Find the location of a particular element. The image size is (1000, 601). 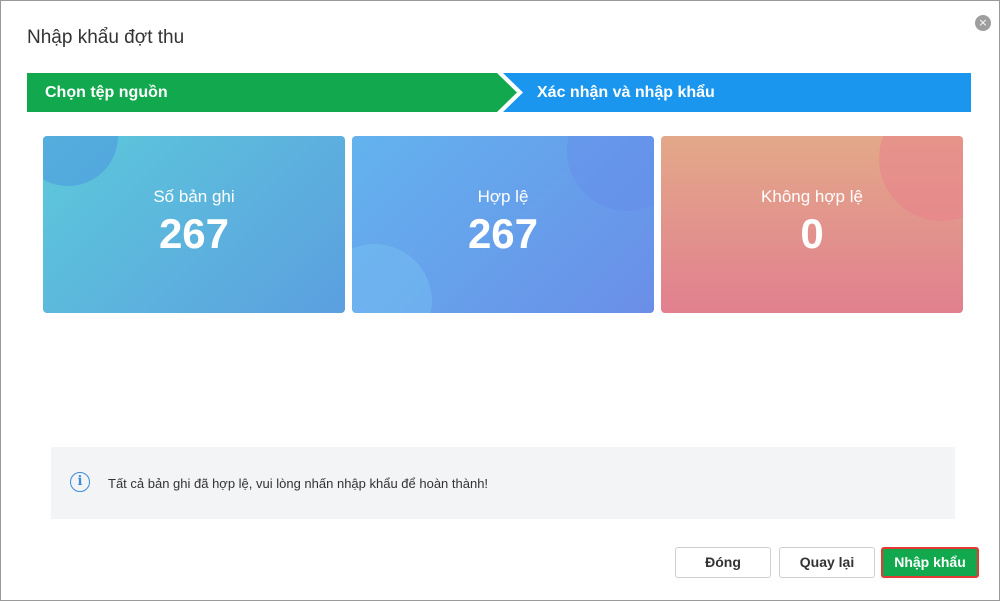

total-records-card: Số bản ghi 267 is located at coordinates (194, 224).